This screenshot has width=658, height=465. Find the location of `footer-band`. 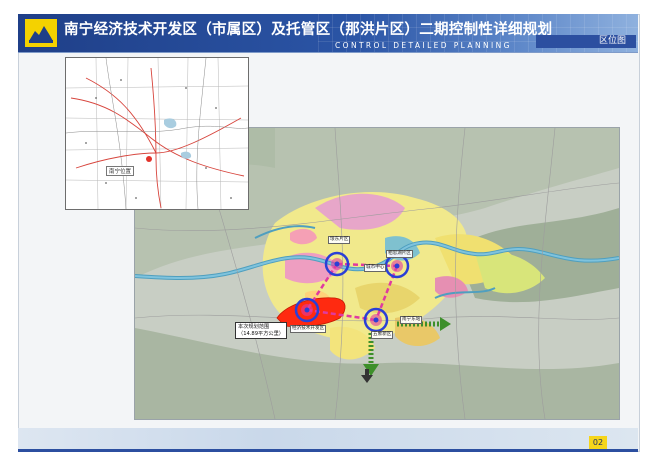

footer-band is located at coordinates (328, 439).